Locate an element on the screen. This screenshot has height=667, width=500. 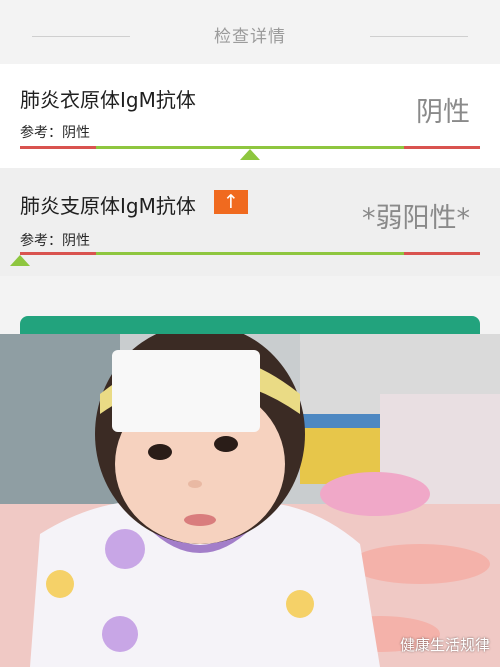
page-title: 检查详情 is located at coordinates (250, 37).